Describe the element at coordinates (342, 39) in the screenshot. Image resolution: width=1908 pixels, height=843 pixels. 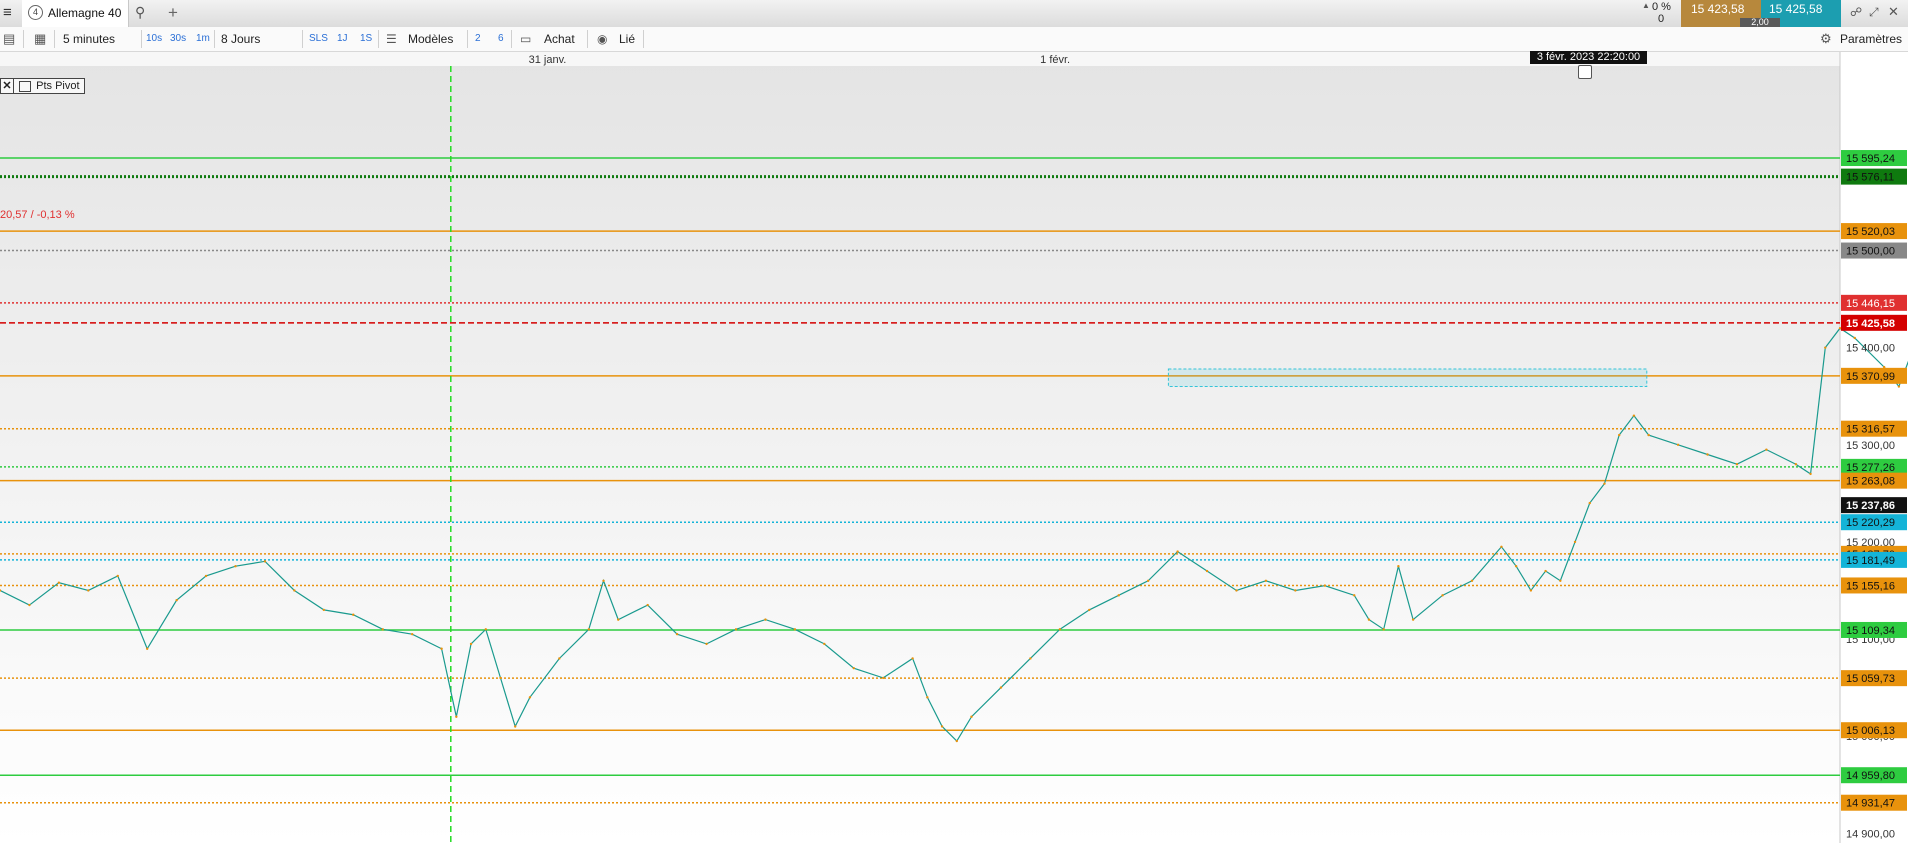
I see `period-1j-button: 1J` at that location.